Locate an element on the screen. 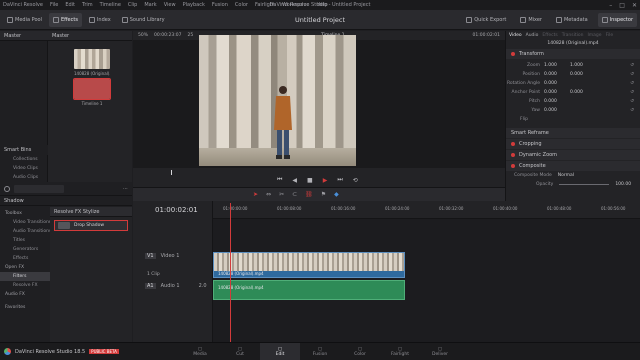 The image size is (640, 360). menu-workspace: Workspace is located at coordinates (295, 5).